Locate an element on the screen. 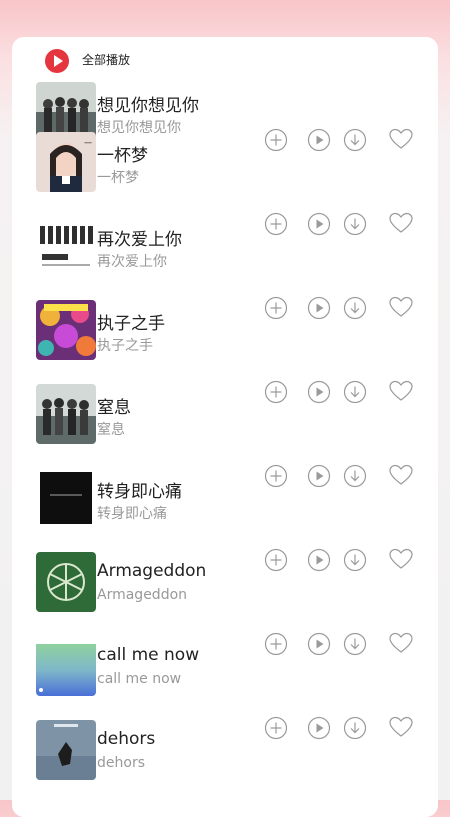 The image size is (450, 817). song-subtitle: 执子之手 is located at coordinates (125, 346).